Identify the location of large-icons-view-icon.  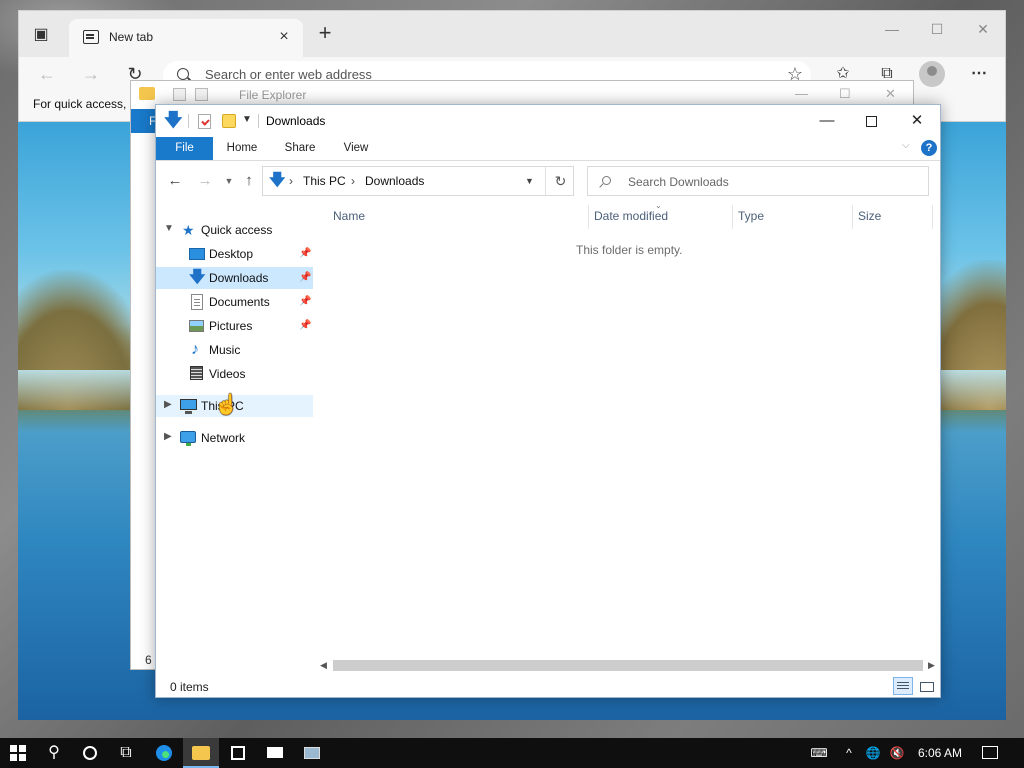
(926, 686).